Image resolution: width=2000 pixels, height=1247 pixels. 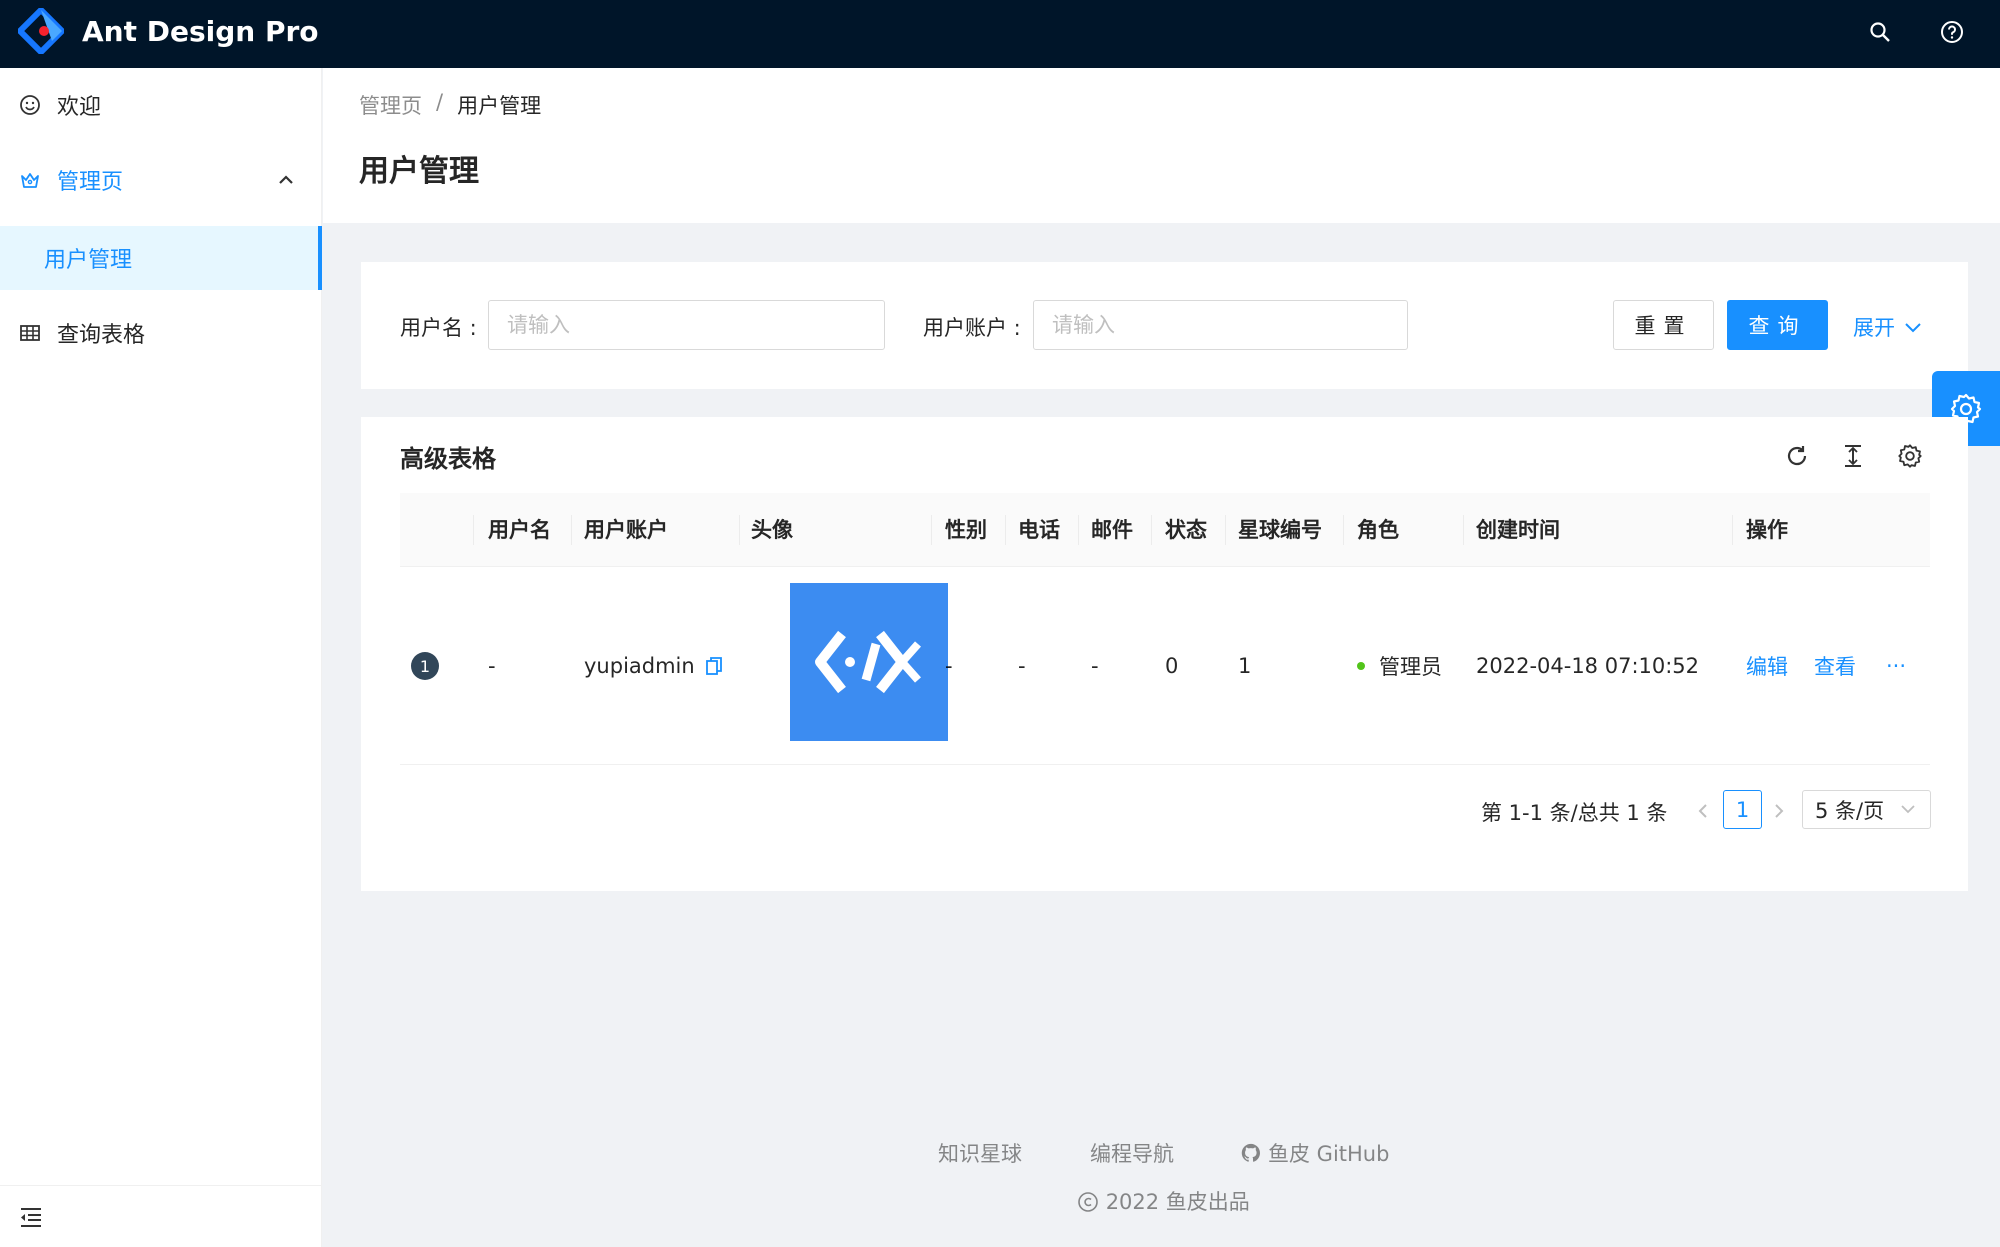 What do you see at coordinates (1177, 1202) in the screenshot?
I see `copyright-text: 2022 鱼皮出品` at bounding box center [1177, 1202].